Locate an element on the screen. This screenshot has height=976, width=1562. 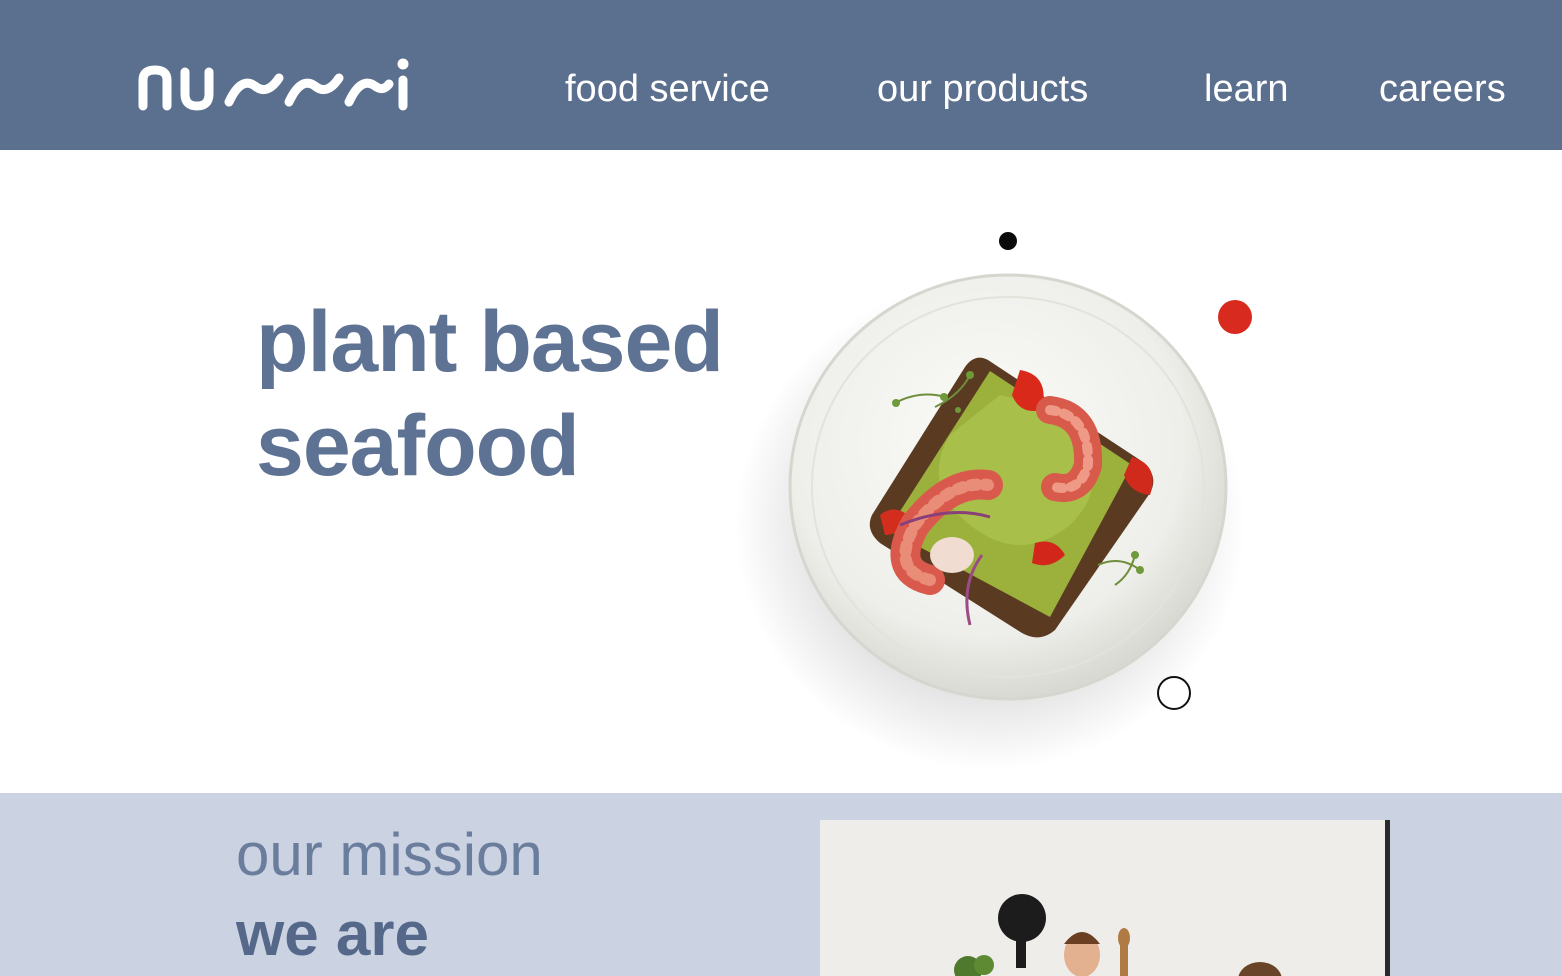
nav-careers: careers is located at coordinates (1442, 89).